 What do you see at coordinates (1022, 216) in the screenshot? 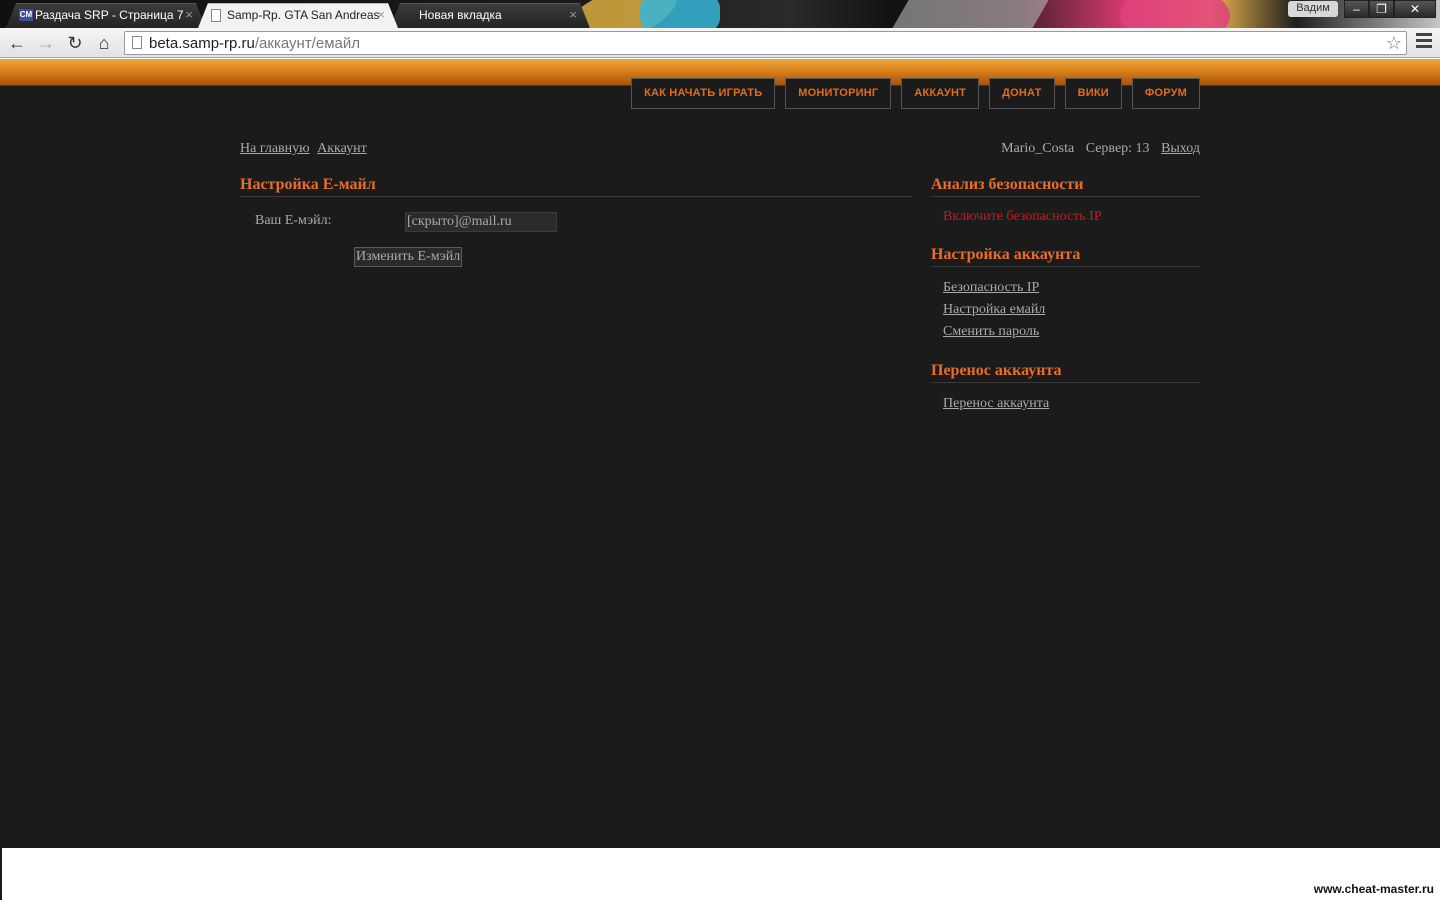
I see `security-alert: Включите безопасность IP` at bounding box center [1022, 216].